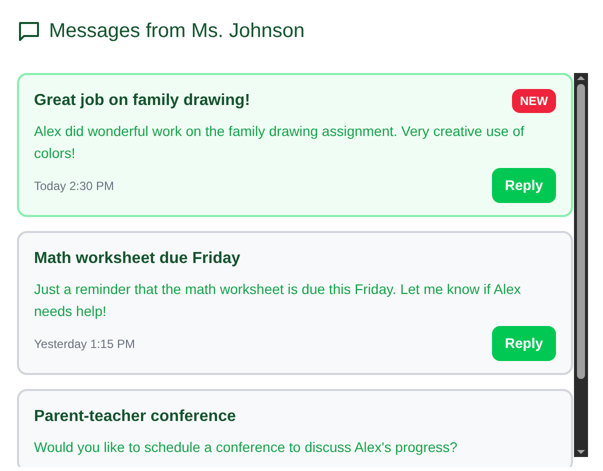  I want to click on message-text: Just a reminder that the math worksheet is due this Friday. Let me know if Alex needs help!, so click(278, 300).